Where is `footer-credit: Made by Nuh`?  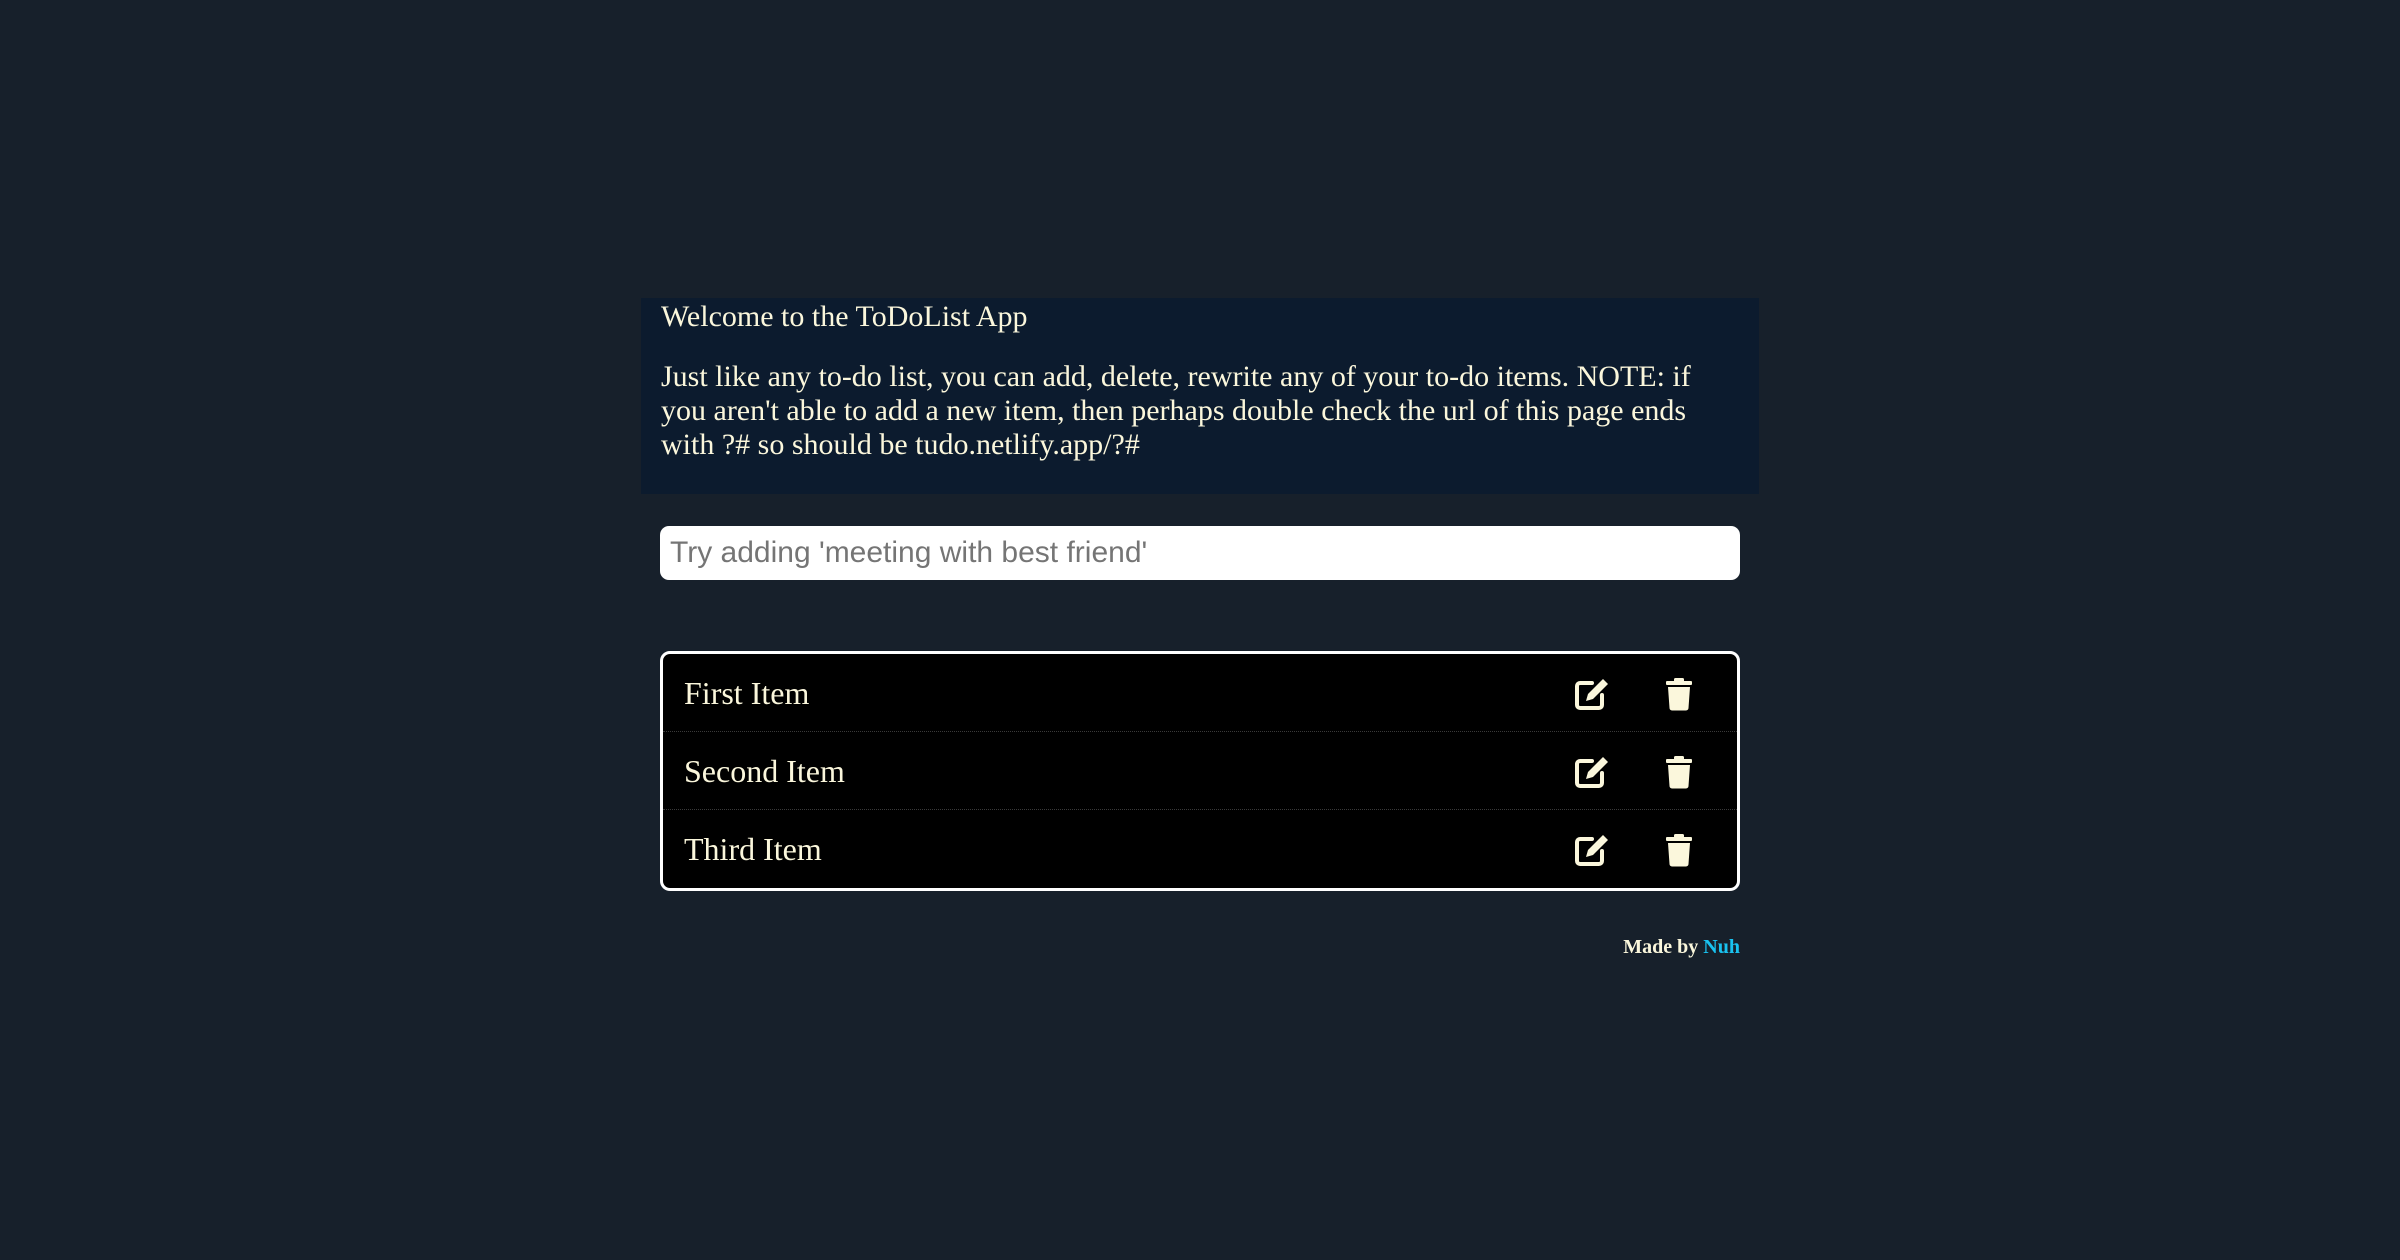
footer-credit: Made by Nuh is located at coordinates (1200, 947).